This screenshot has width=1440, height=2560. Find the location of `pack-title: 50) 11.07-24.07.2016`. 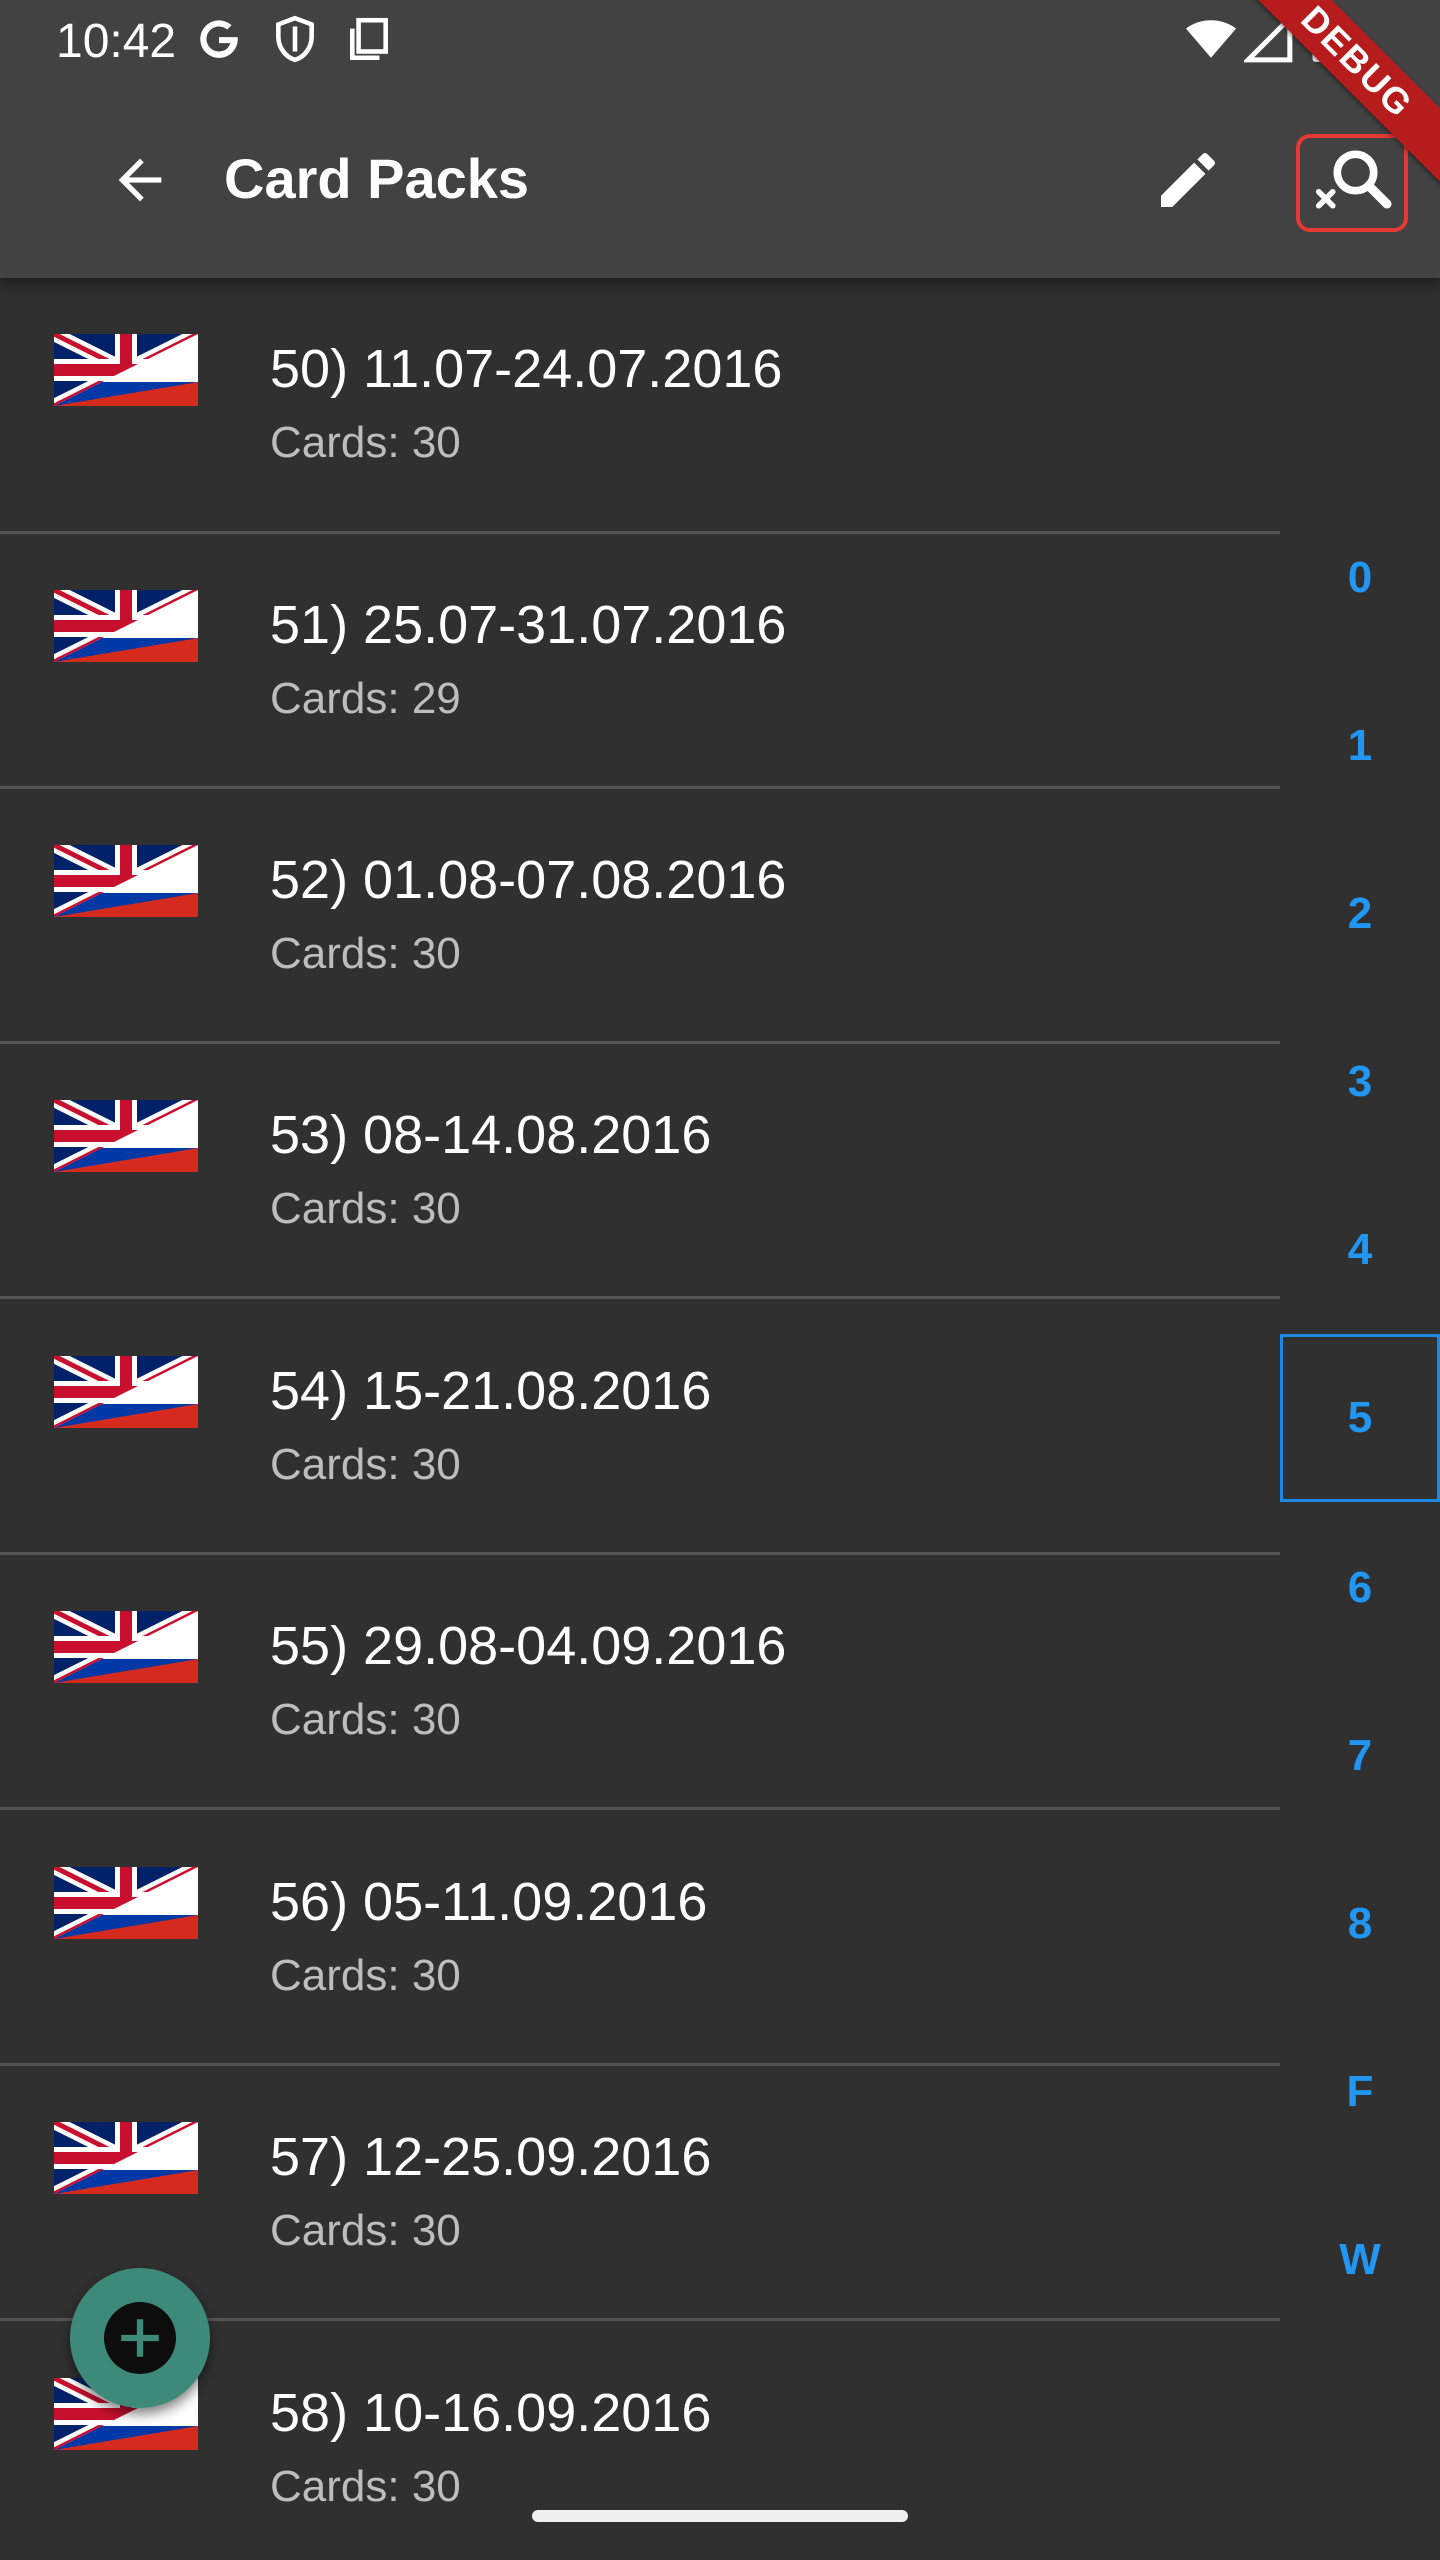

pack-title: 50) 11.07-24.07.2016 is located at coordinates (526, 369).